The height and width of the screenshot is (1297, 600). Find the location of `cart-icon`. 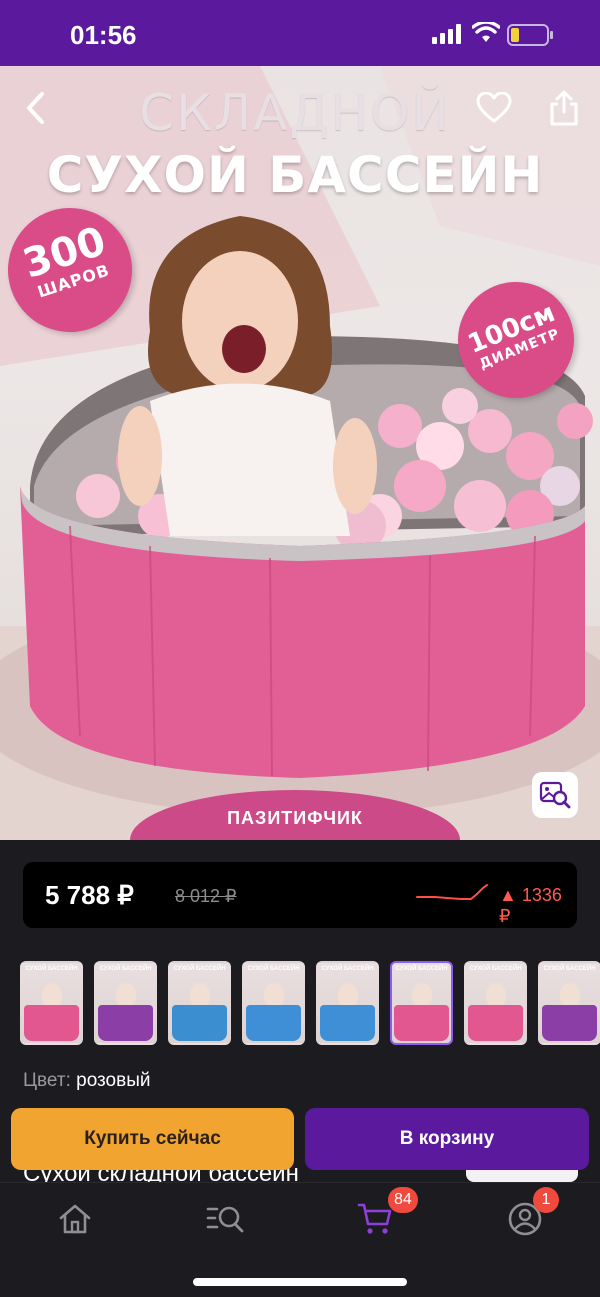

cart-icon is located at coordinates (374, 1218).